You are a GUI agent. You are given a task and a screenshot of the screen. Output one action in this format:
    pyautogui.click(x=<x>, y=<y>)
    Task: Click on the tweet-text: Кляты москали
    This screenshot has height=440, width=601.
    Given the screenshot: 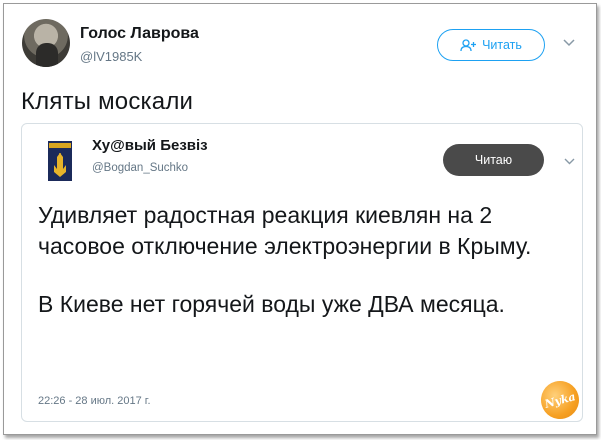 What is the action you would take?
    pyautogui.click(x=107, y=101)
    